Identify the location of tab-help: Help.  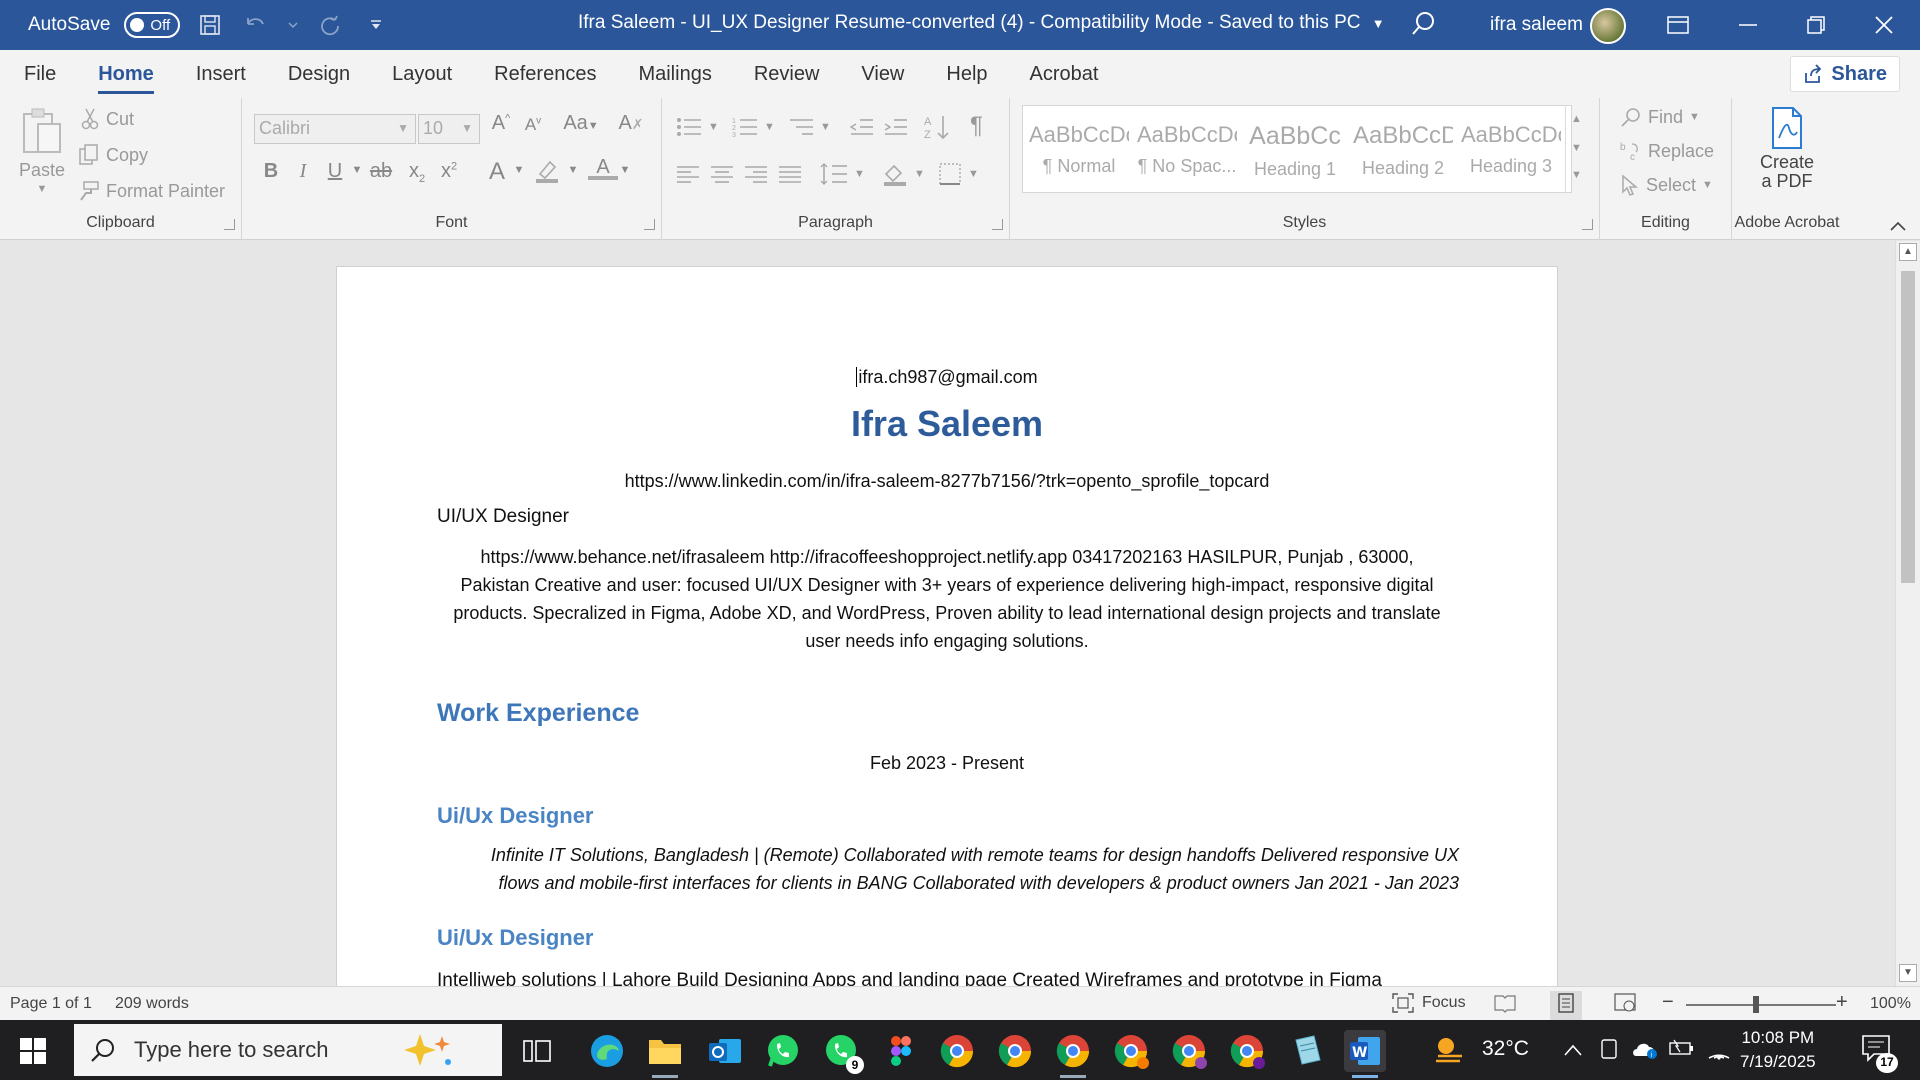
(966, 74).